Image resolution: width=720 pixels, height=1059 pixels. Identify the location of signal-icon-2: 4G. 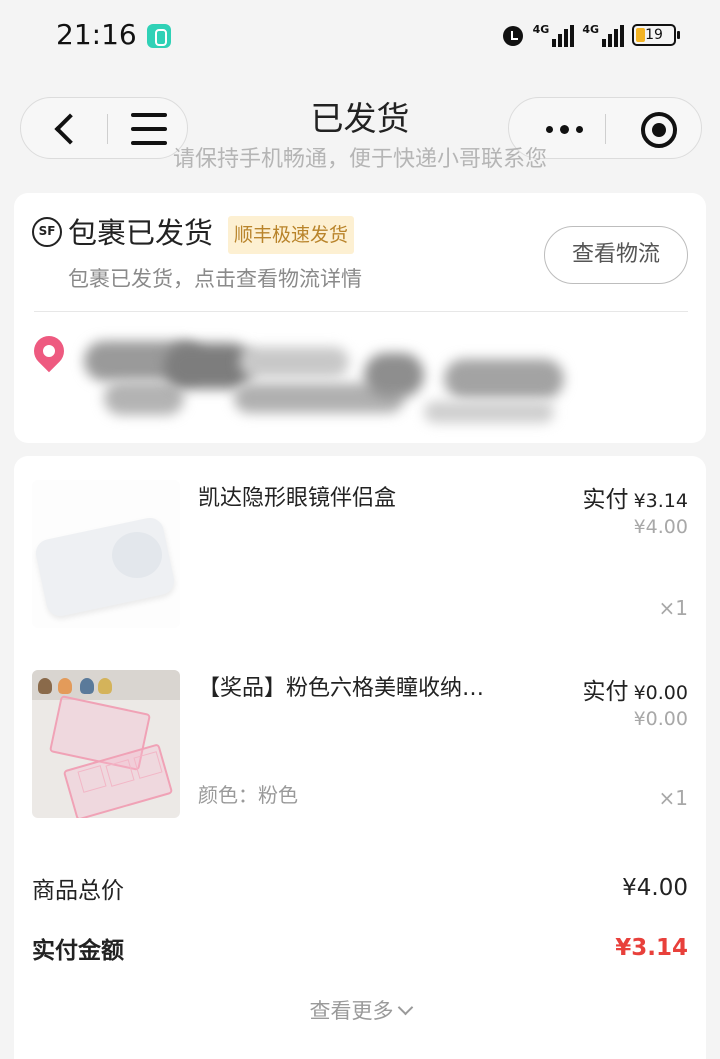
(603, 35).